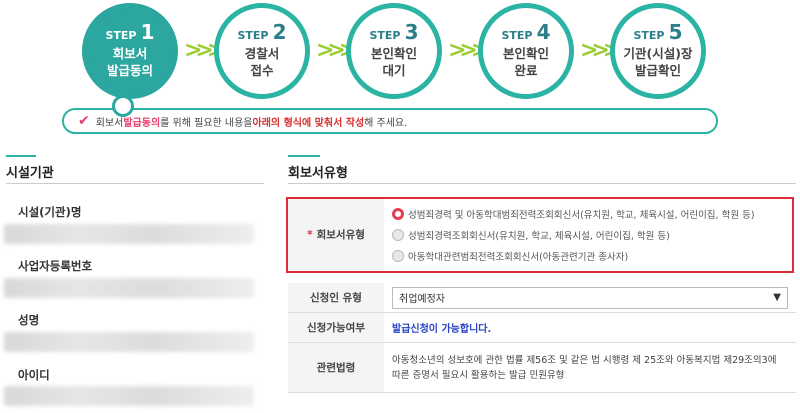 The height and width of the screenshot is (413, 800). What do you see at coordinates (308, 123) in the screenshot?
I see `notice-highlight: 아래의 형식에 맞춰서 작성` at bounding box center [308, 123].